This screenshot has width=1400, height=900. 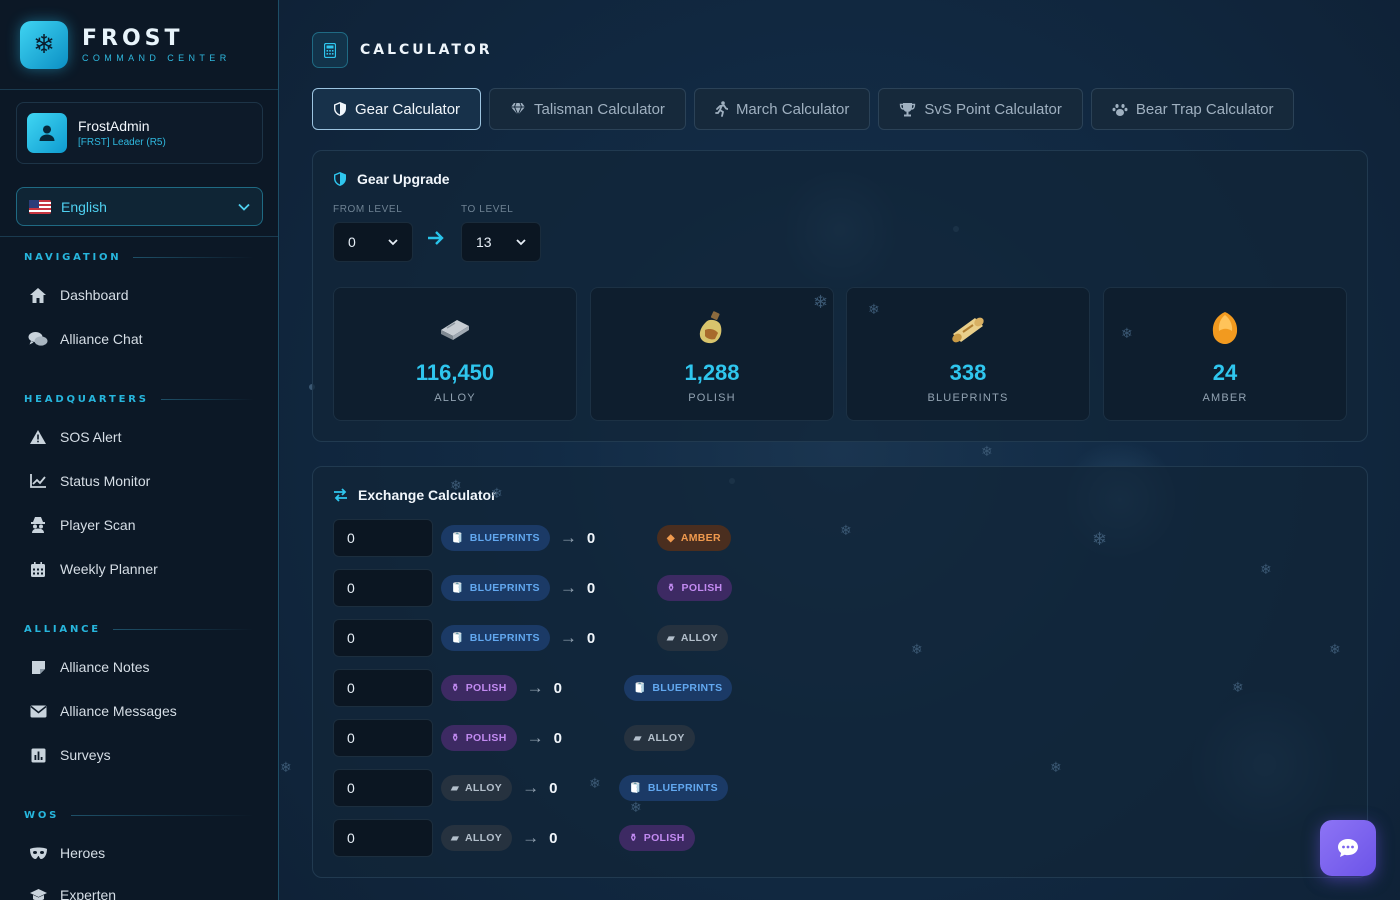 I want to click on nav-item-weekly-planner: Weekly Planner, so click(x=93, y=569).